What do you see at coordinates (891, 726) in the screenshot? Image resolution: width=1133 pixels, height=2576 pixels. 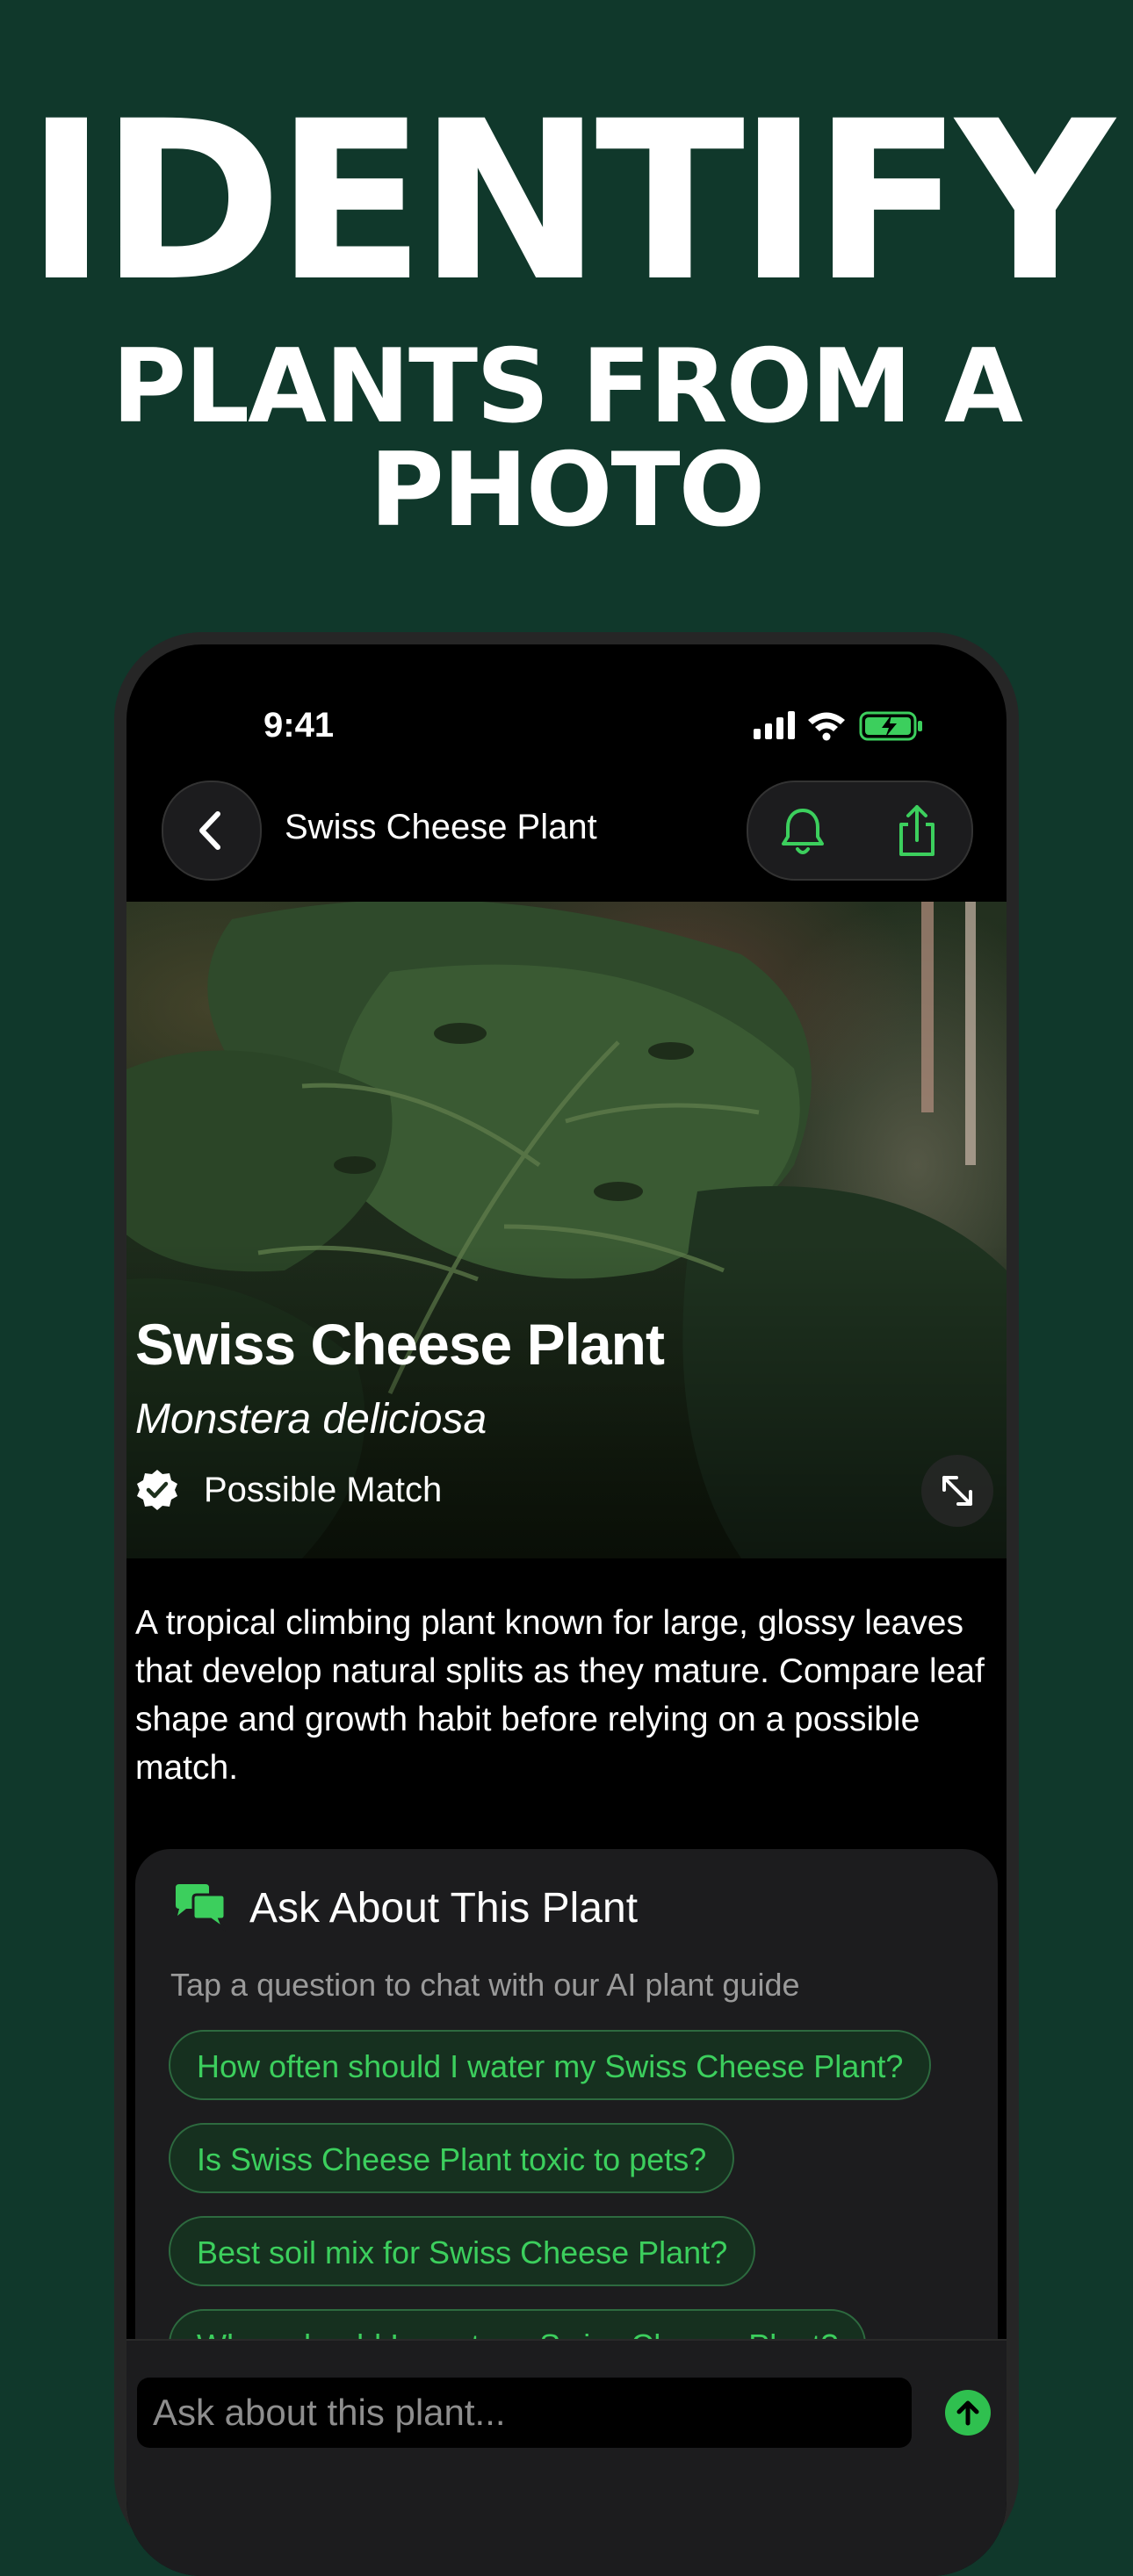 I see `battery-icon` at bounding box center [891, 726].